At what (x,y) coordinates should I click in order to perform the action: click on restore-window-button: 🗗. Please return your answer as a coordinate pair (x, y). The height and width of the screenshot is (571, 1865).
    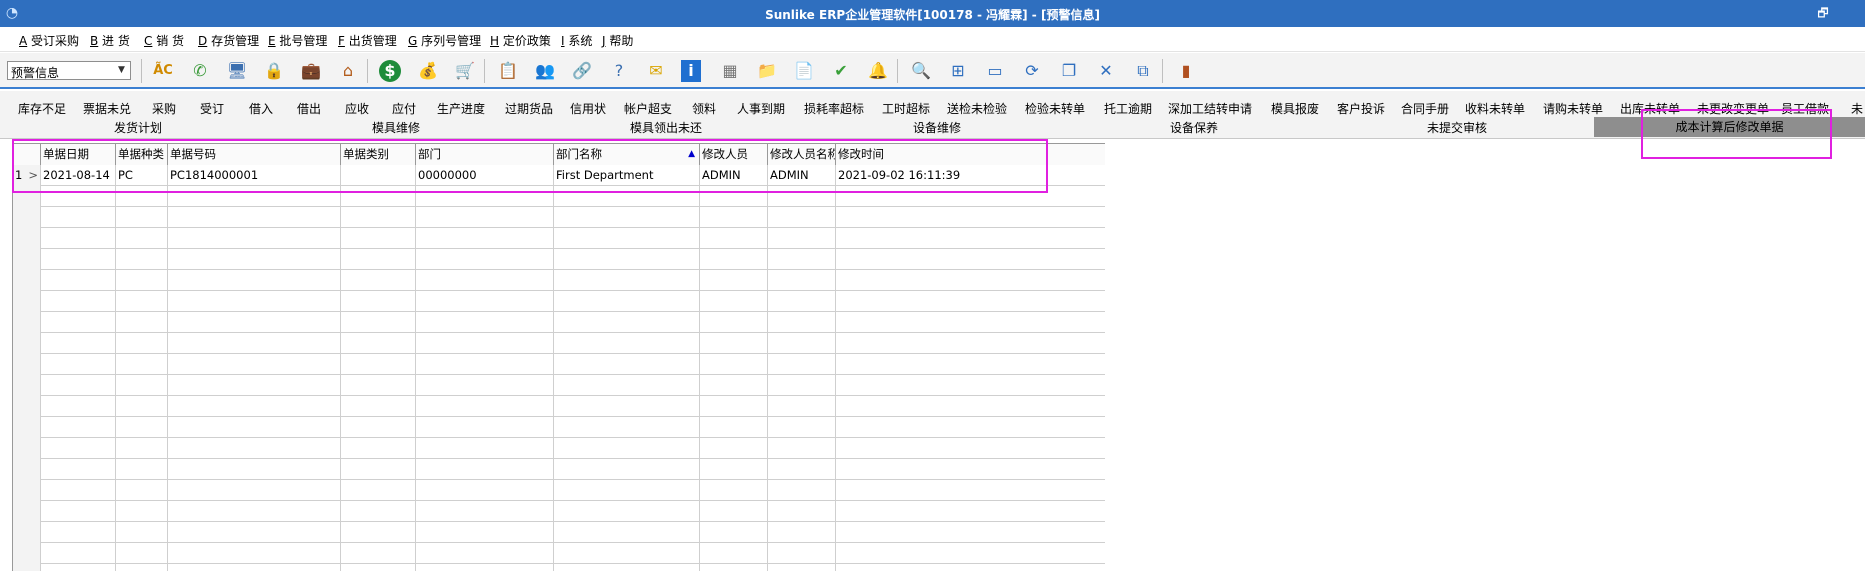
    Looking at the image, I should click on (1823, 13).